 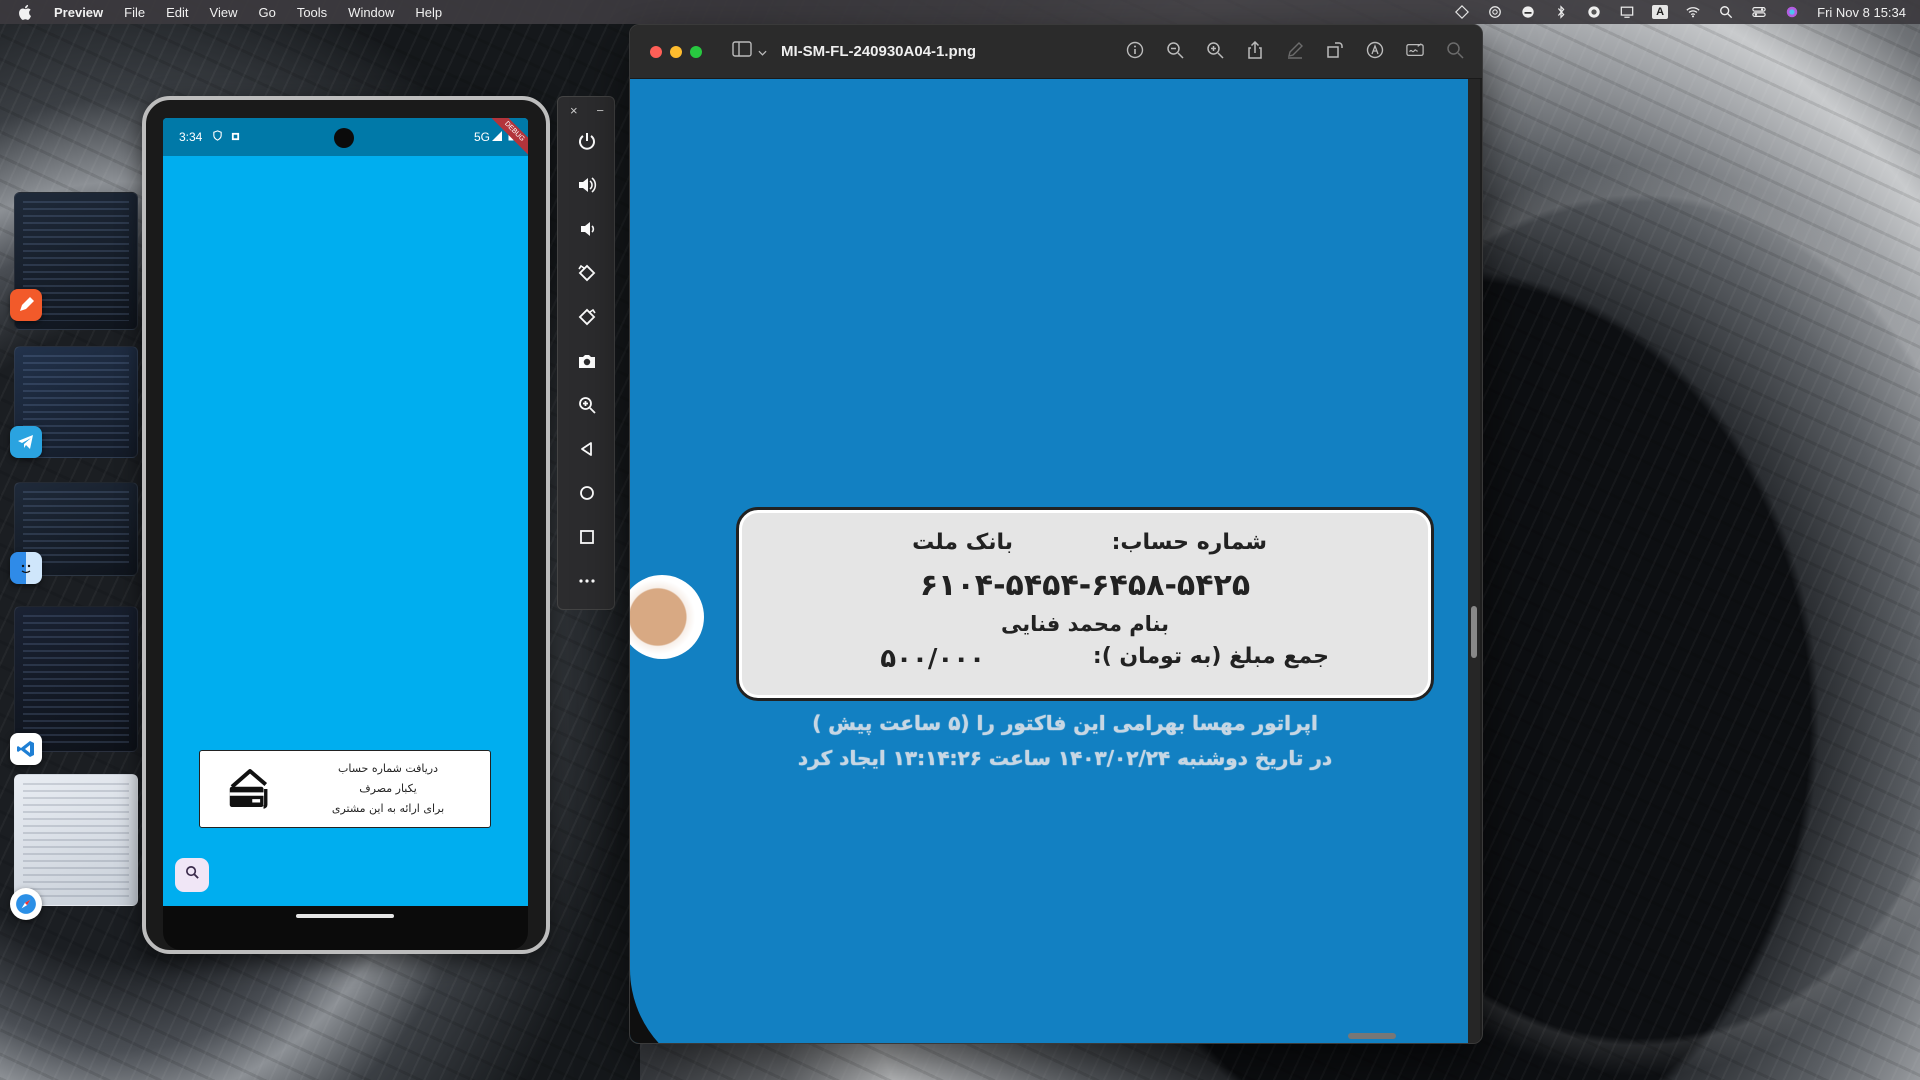 I want to click on emulator-status-bar: 3:34 5G DEBUG, so click(x=345, y=138).